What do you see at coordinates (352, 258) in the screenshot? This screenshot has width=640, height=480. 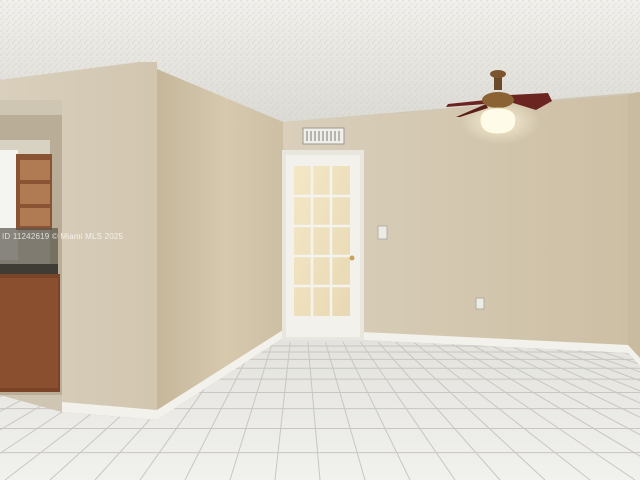 I see `door-knob` at bounding box center [352, 258].